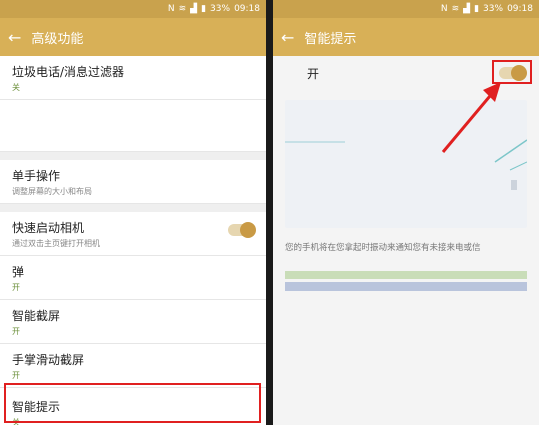  I want to click on list-item-one-hand: 单手操作 调整屏幕的大小和布局, so click(133, 182).